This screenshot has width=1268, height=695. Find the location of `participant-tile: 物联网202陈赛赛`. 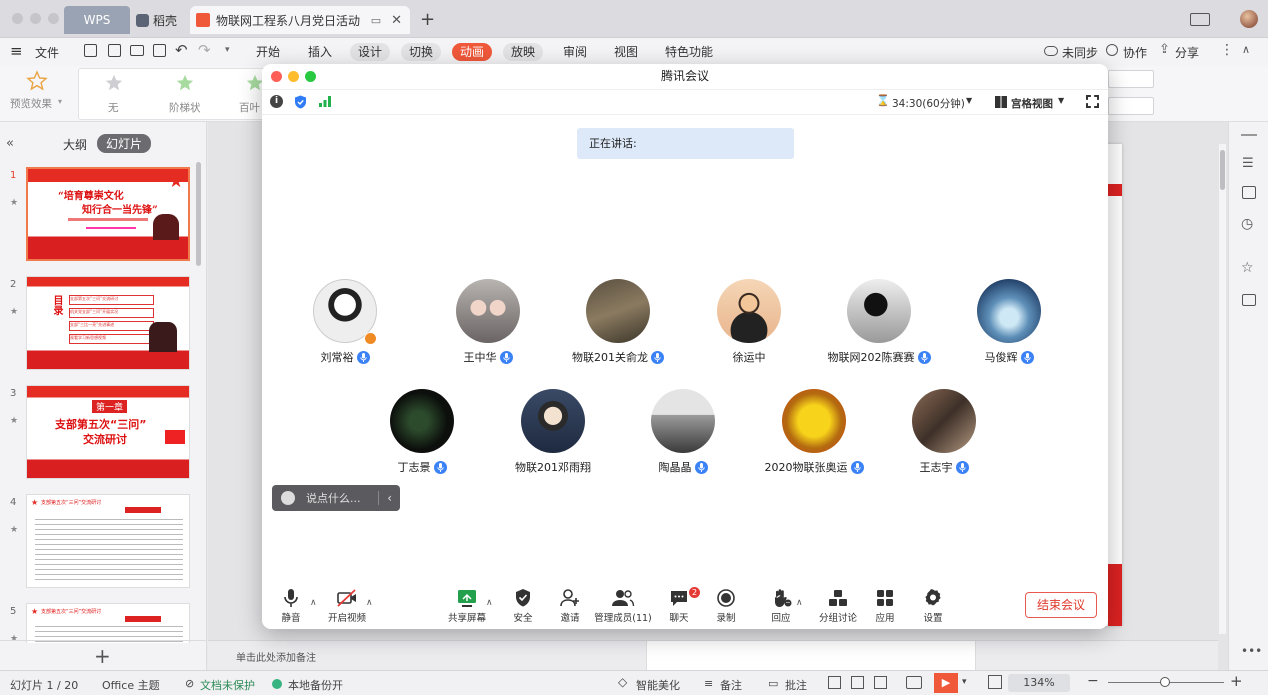

participant-tile: 物联网202陈赛赛 is located at coordinates (879, 322).